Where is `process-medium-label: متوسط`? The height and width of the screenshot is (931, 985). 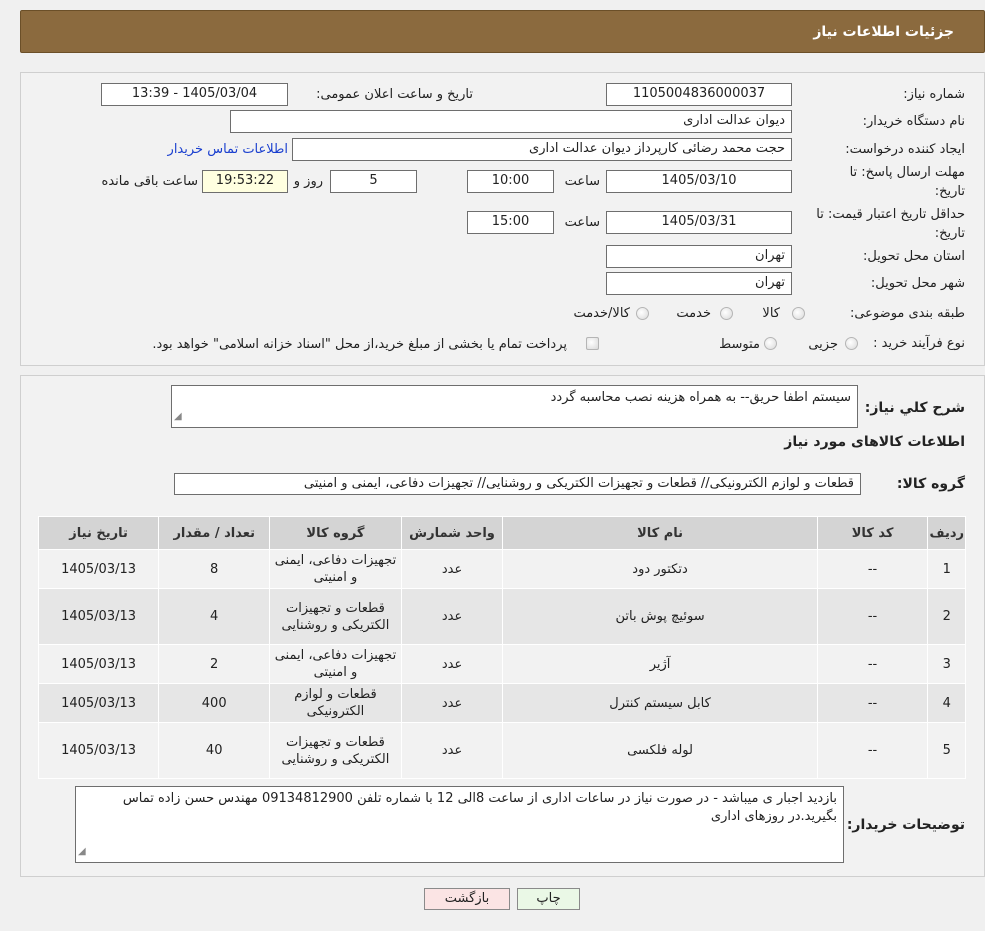 process-medium-label: متوسط is located at coordinates (739, 344).